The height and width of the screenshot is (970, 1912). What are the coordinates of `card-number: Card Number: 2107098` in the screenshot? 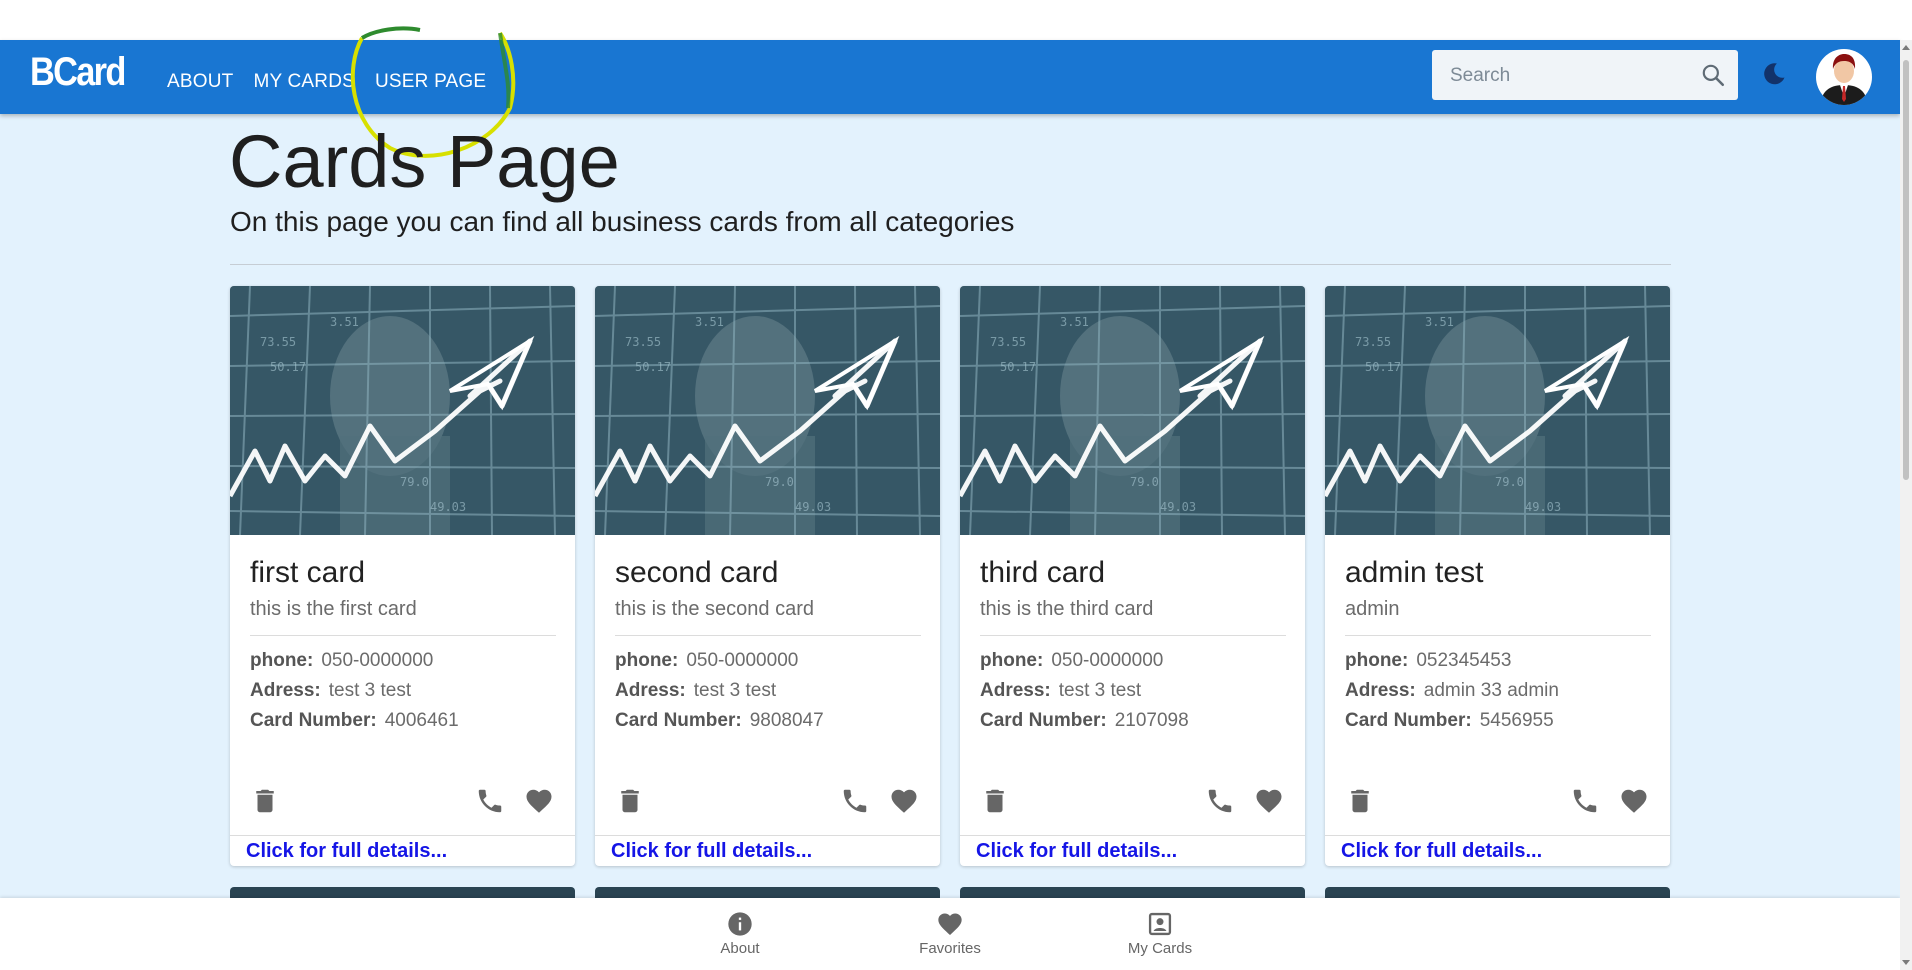 It's located at (1084, 721).